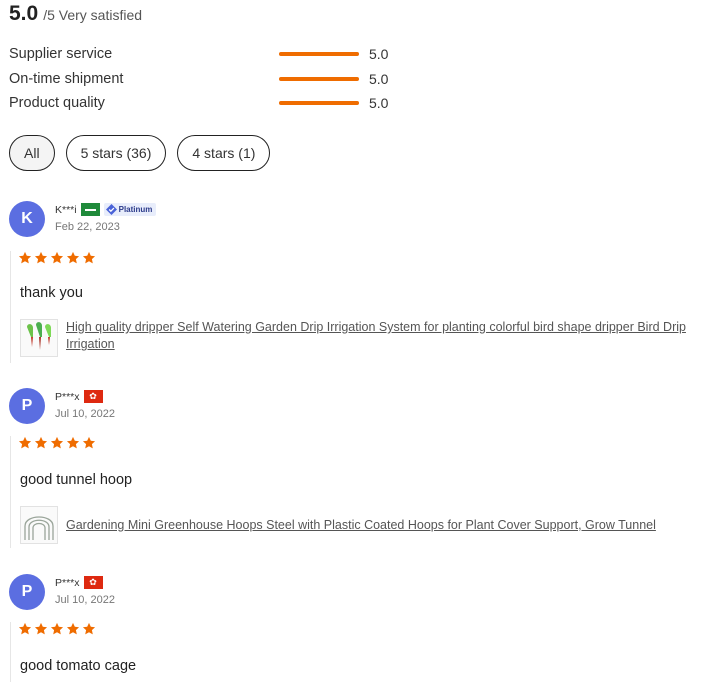 The height and width of the screenshot is (682, 718). Describe the element at coordinates (39, 338) in the screenshot. I see `bird-dripper-icon` at that location.